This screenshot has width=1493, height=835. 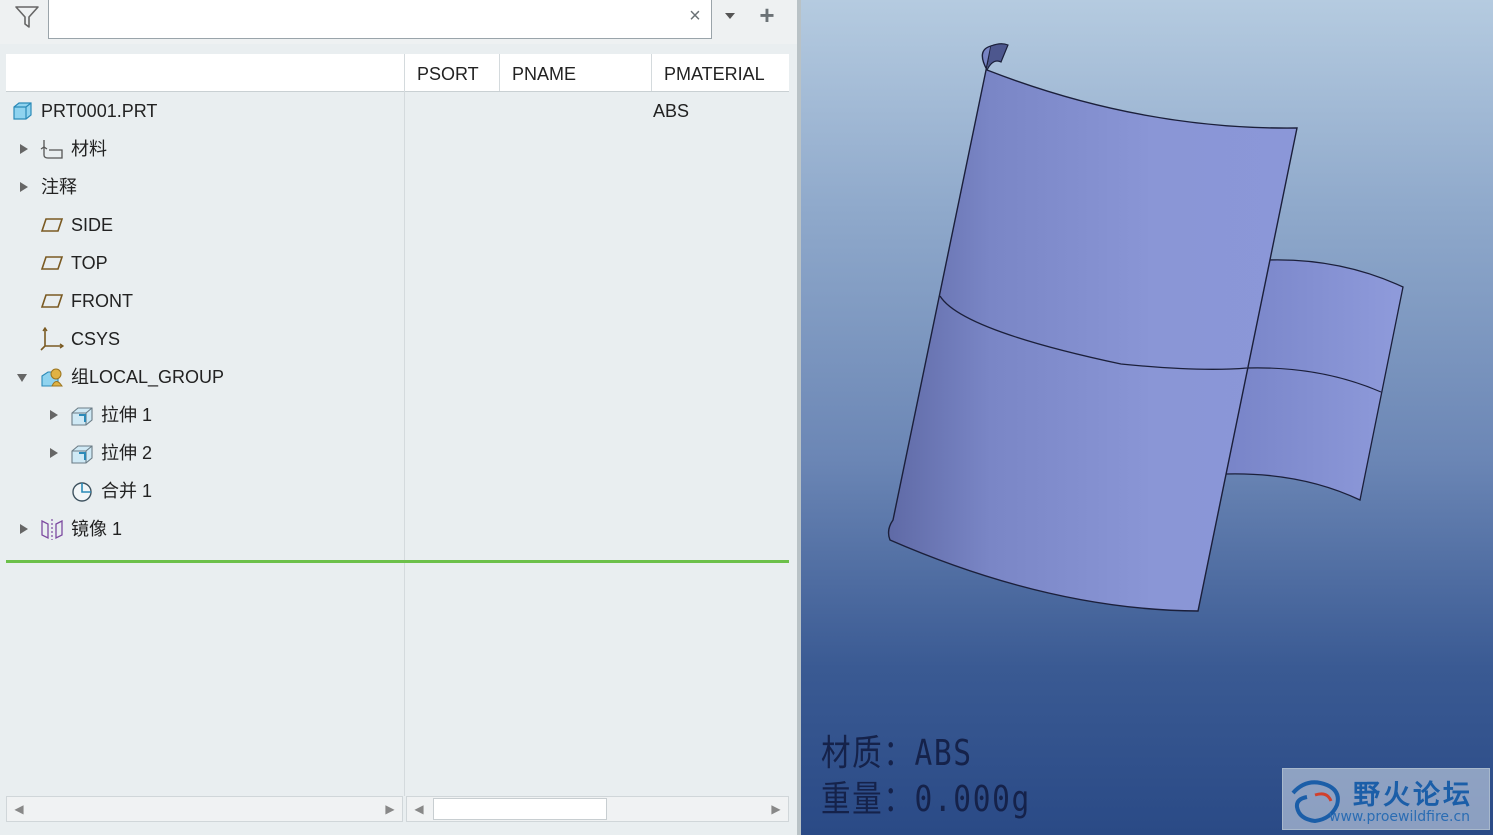 I want to click on tree-item-label: 拉伸 2, so click(x=127, y=453).